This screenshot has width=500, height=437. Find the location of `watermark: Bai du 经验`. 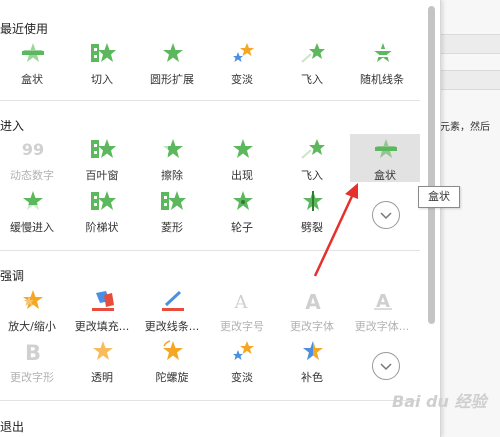

watermark: Bai du 经验 is located at coordinates (439, 401).